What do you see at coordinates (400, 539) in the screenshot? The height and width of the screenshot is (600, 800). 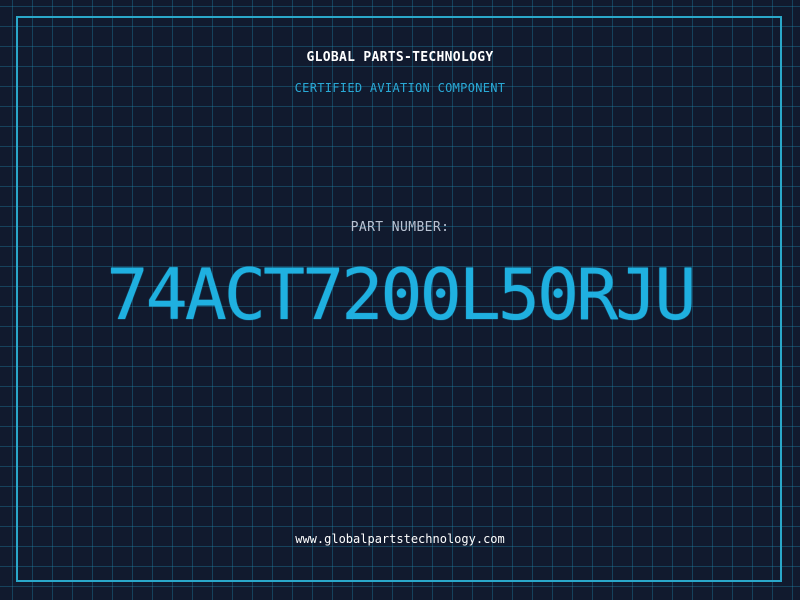 I see `website-url: www.globalpartstechnology.com` at bounding box center [400, 539].